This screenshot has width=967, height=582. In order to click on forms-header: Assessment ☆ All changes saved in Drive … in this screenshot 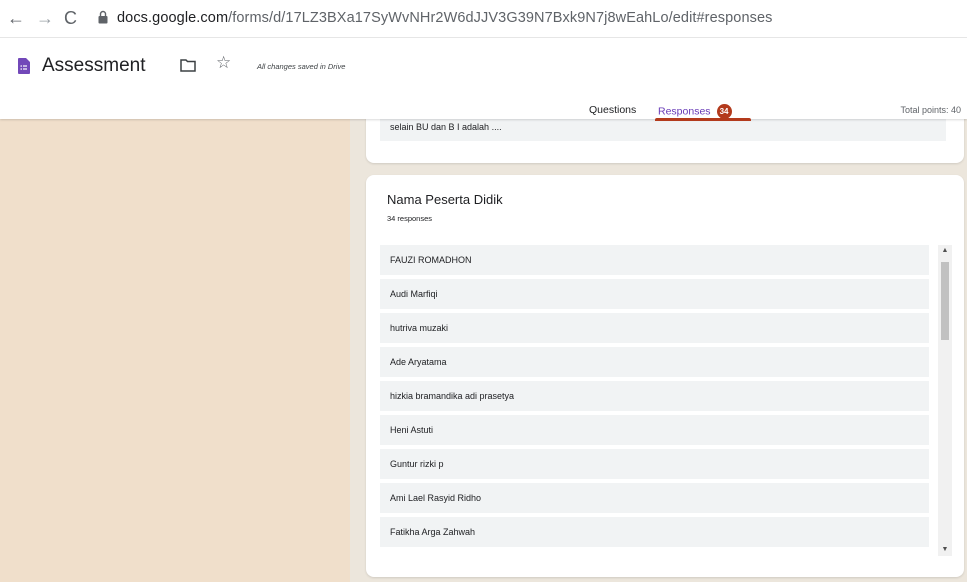, I will do `click(483, 79)`.